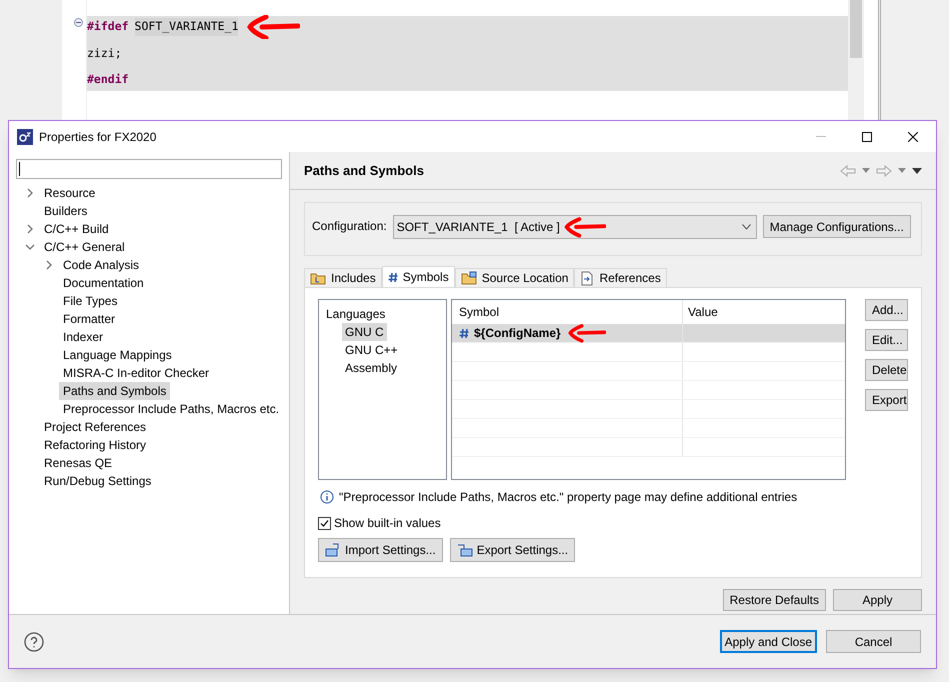 The image size is (949, 682). I want to click on checkbox, so click(324, 523).